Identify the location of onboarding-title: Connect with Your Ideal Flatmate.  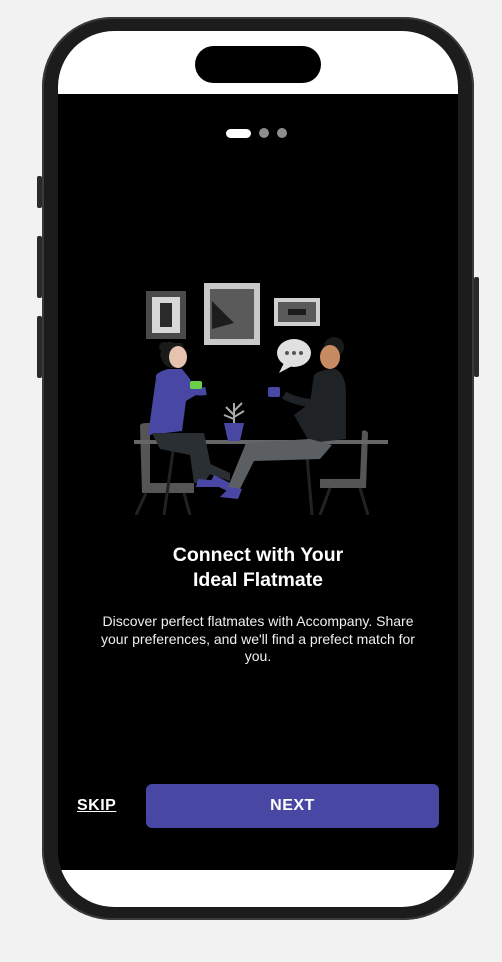
(258, 567).